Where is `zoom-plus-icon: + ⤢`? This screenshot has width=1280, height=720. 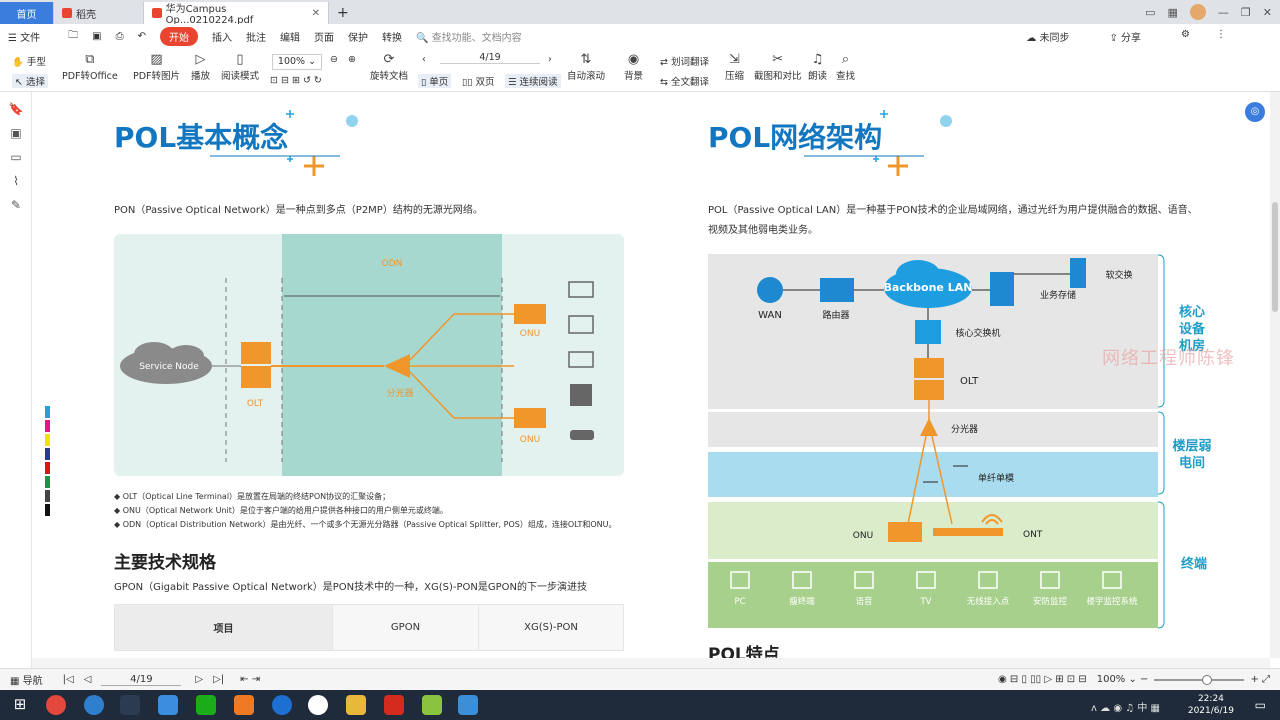
zoom-plus-icon: + ⤢ is located at coordinates (1260, 679).